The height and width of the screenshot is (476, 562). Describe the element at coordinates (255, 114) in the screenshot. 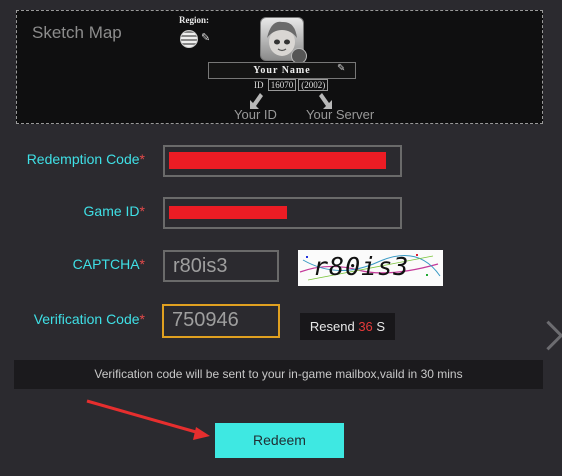

I see `caption-your-id: Your ID` at that location.